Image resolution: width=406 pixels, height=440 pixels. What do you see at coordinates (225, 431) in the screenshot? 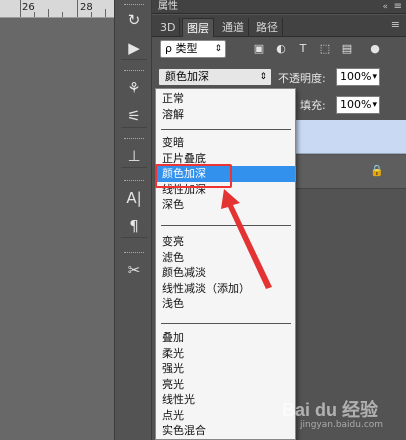
I see `blend-option: 实色混合` at bounding box center [225, 431].